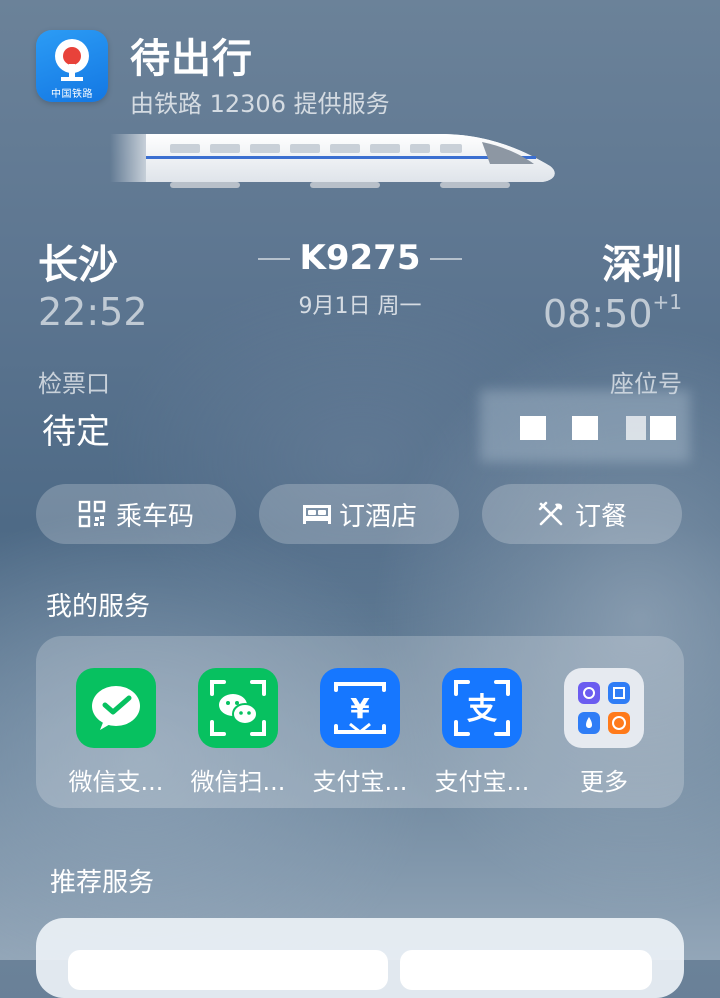 This screenshot has height=998, width=720. I want to click on arrival-time-block: 08:50+1, so click(612, 313).